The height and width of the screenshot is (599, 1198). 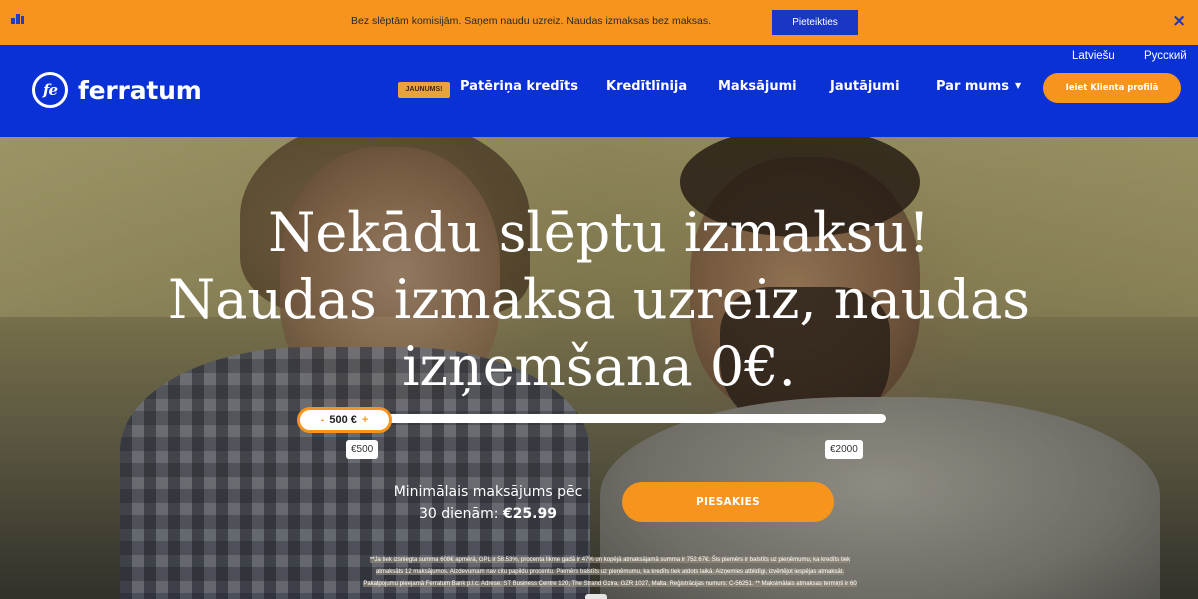 What do you see at coordinates (865, 86) in the screenshot?
I see `nav-questions: Jautājumi` at bounding box center [865, 86].